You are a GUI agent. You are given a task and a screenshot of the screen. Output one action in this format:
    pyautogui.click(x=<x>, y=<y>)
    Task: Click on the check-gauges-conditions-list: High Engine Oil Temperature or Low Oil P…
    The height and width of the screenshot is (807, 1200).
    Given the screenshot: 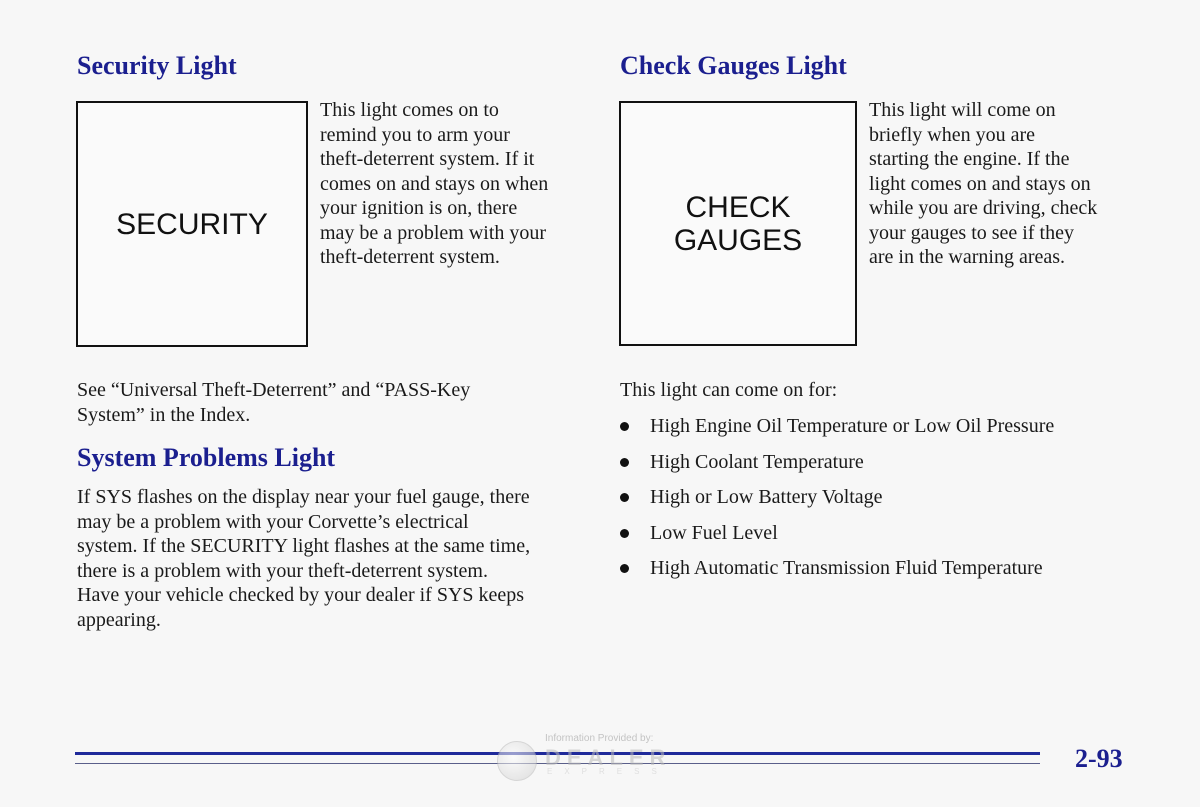 What is the action you would take?
    pyautogui.click(x=837, y=503)
    